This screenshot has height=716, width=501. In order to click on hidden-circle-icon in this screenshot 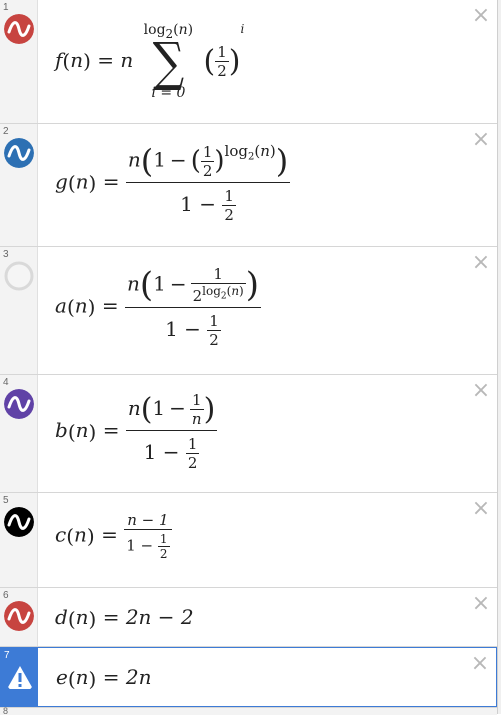, I will do `click(19, 276)`.